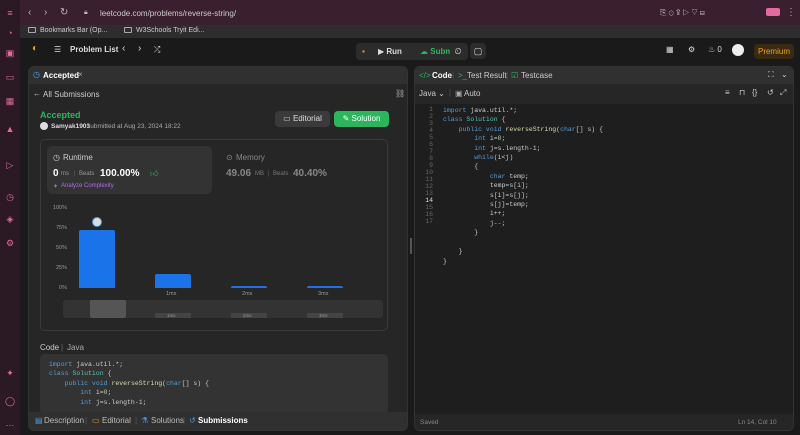 This screenshot has width=800, height=435. I want to click on runtime-value: 0, so click(56, 173).